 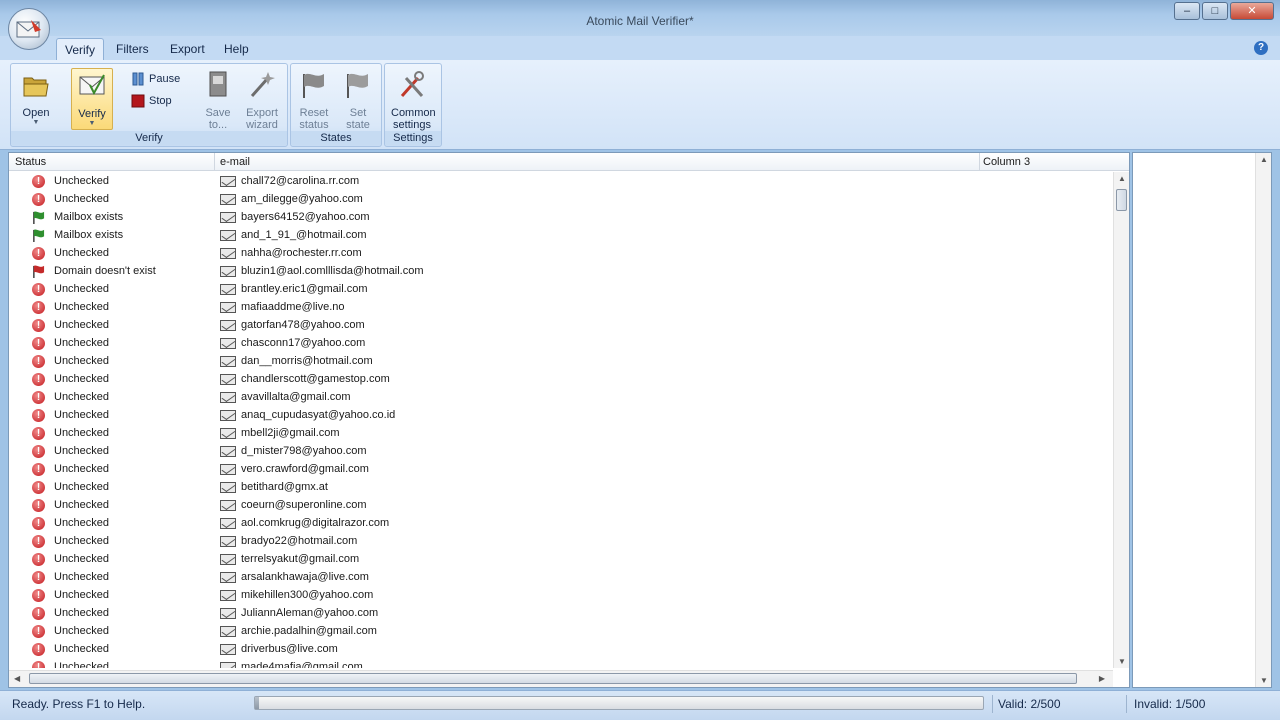 What do you see at coordinates (1102, 678) in the screenshot?
I see `scroll-right-icon: ▶` at bounding box center [1102, 678].